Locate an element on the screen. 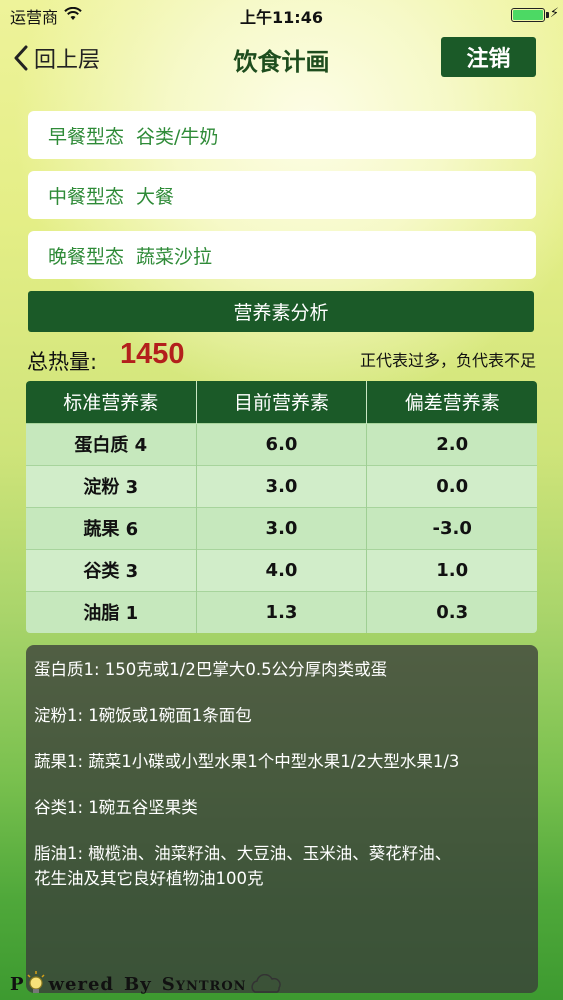 The width and height of the screenshot is (563, 1000). table-row: 谷类 3 4.0 1.0 is located at coordinates (281, 569).